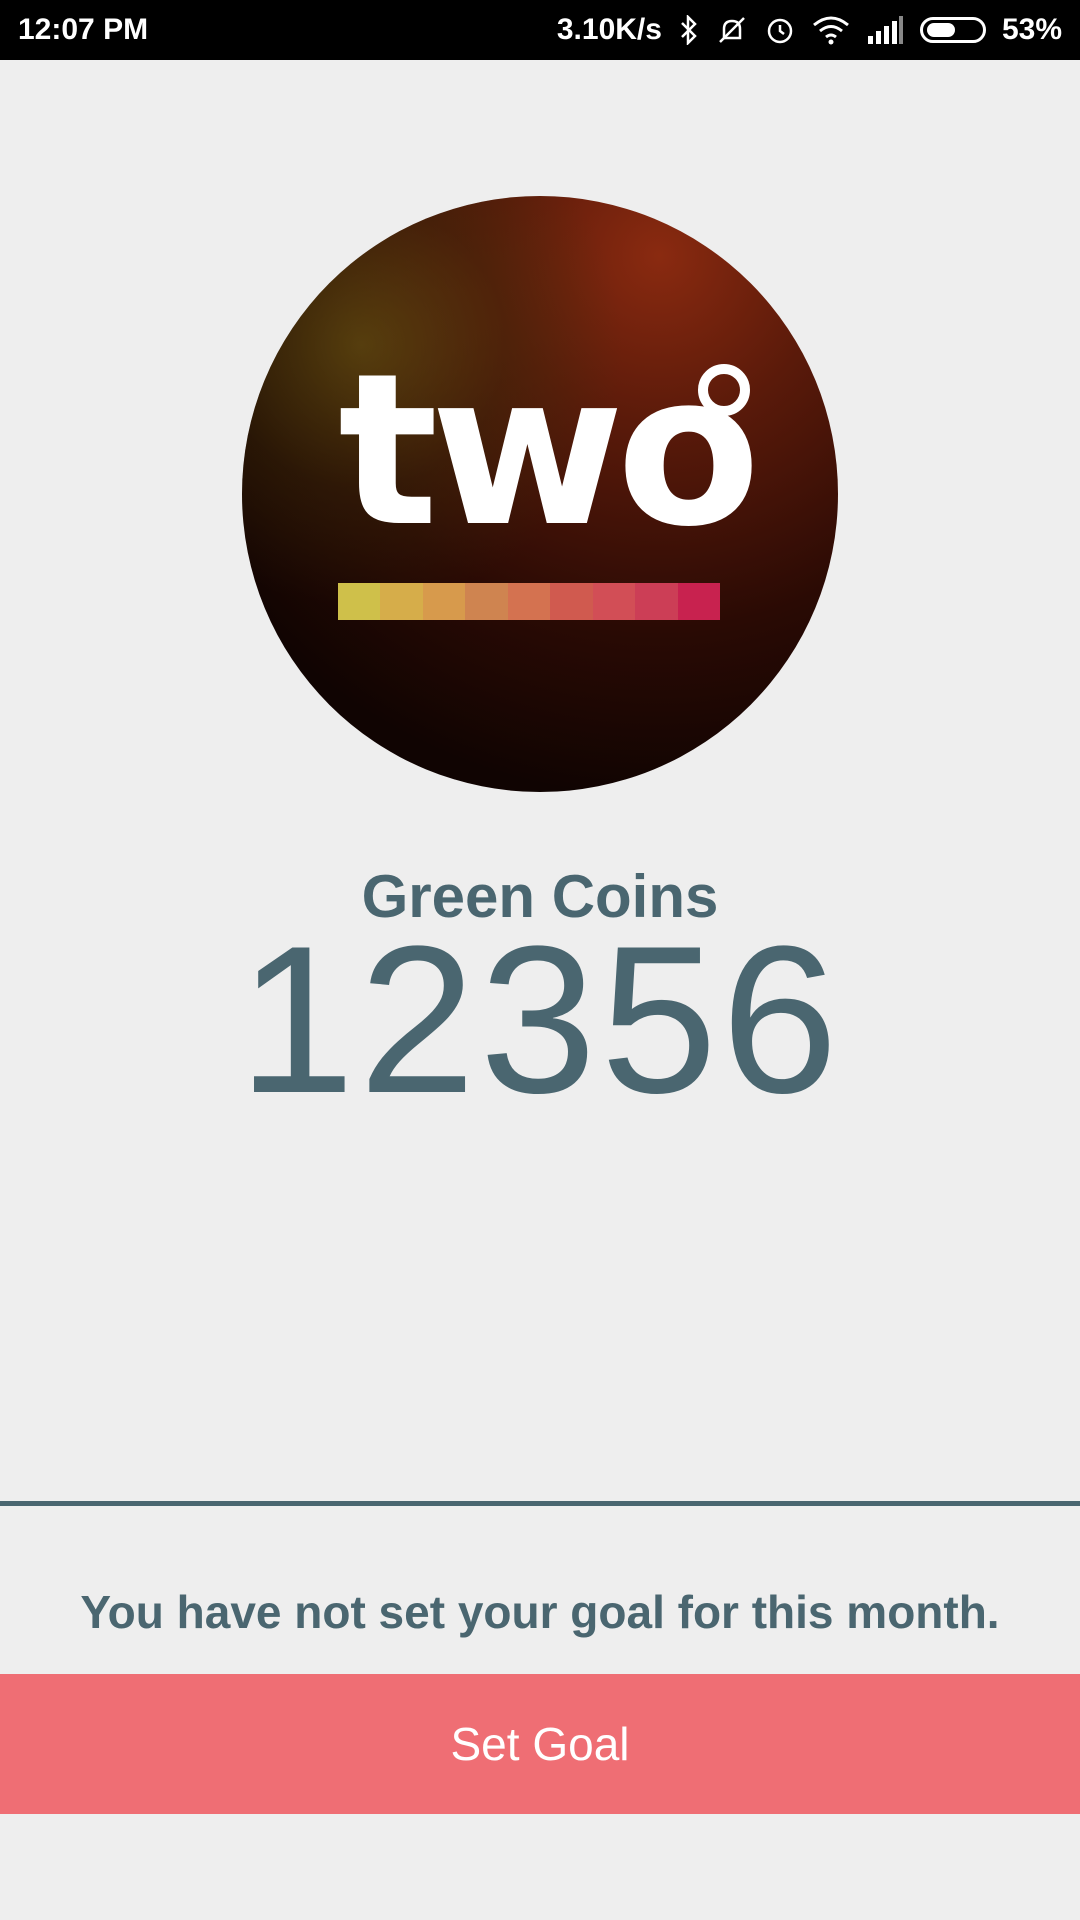 Image resolution: width=1080 pixels, height=1920 pixels. Describe the element at coordinates (885, 30) in the screenshot. I see `signal-icon` at that location.